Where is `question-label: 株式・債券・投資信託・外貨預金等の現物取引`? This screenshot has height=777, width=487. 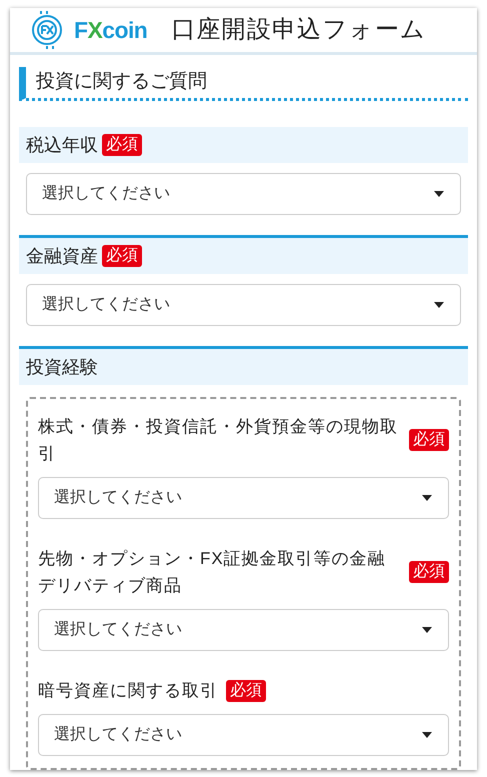
question-label: 株式・債券・投資信託・外貨預金等の現物取引 is located at coordinates (218, 440).